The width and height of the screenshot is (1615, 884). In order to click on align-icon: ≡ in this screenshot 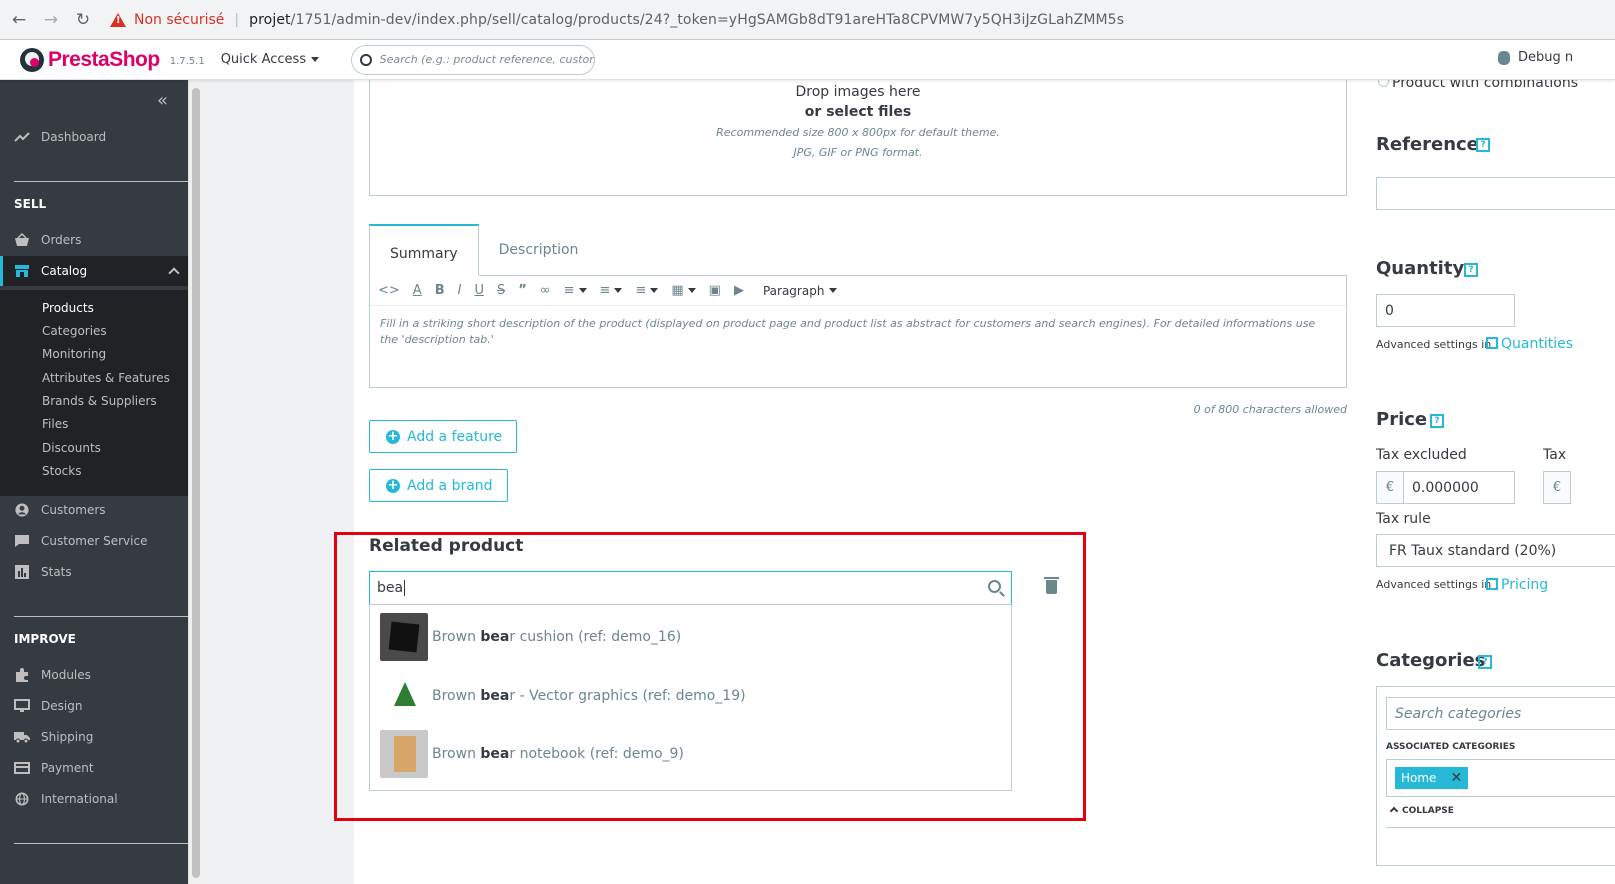, I will do `click(575, 290)`.